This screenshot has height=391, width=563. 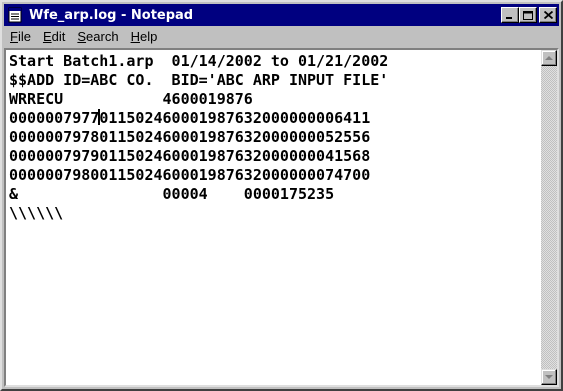 What do you see at coordinates (281, 36) in the screenshot?
I see `menu-bar: File Edit Search Help` at bounding box center [281, 36].